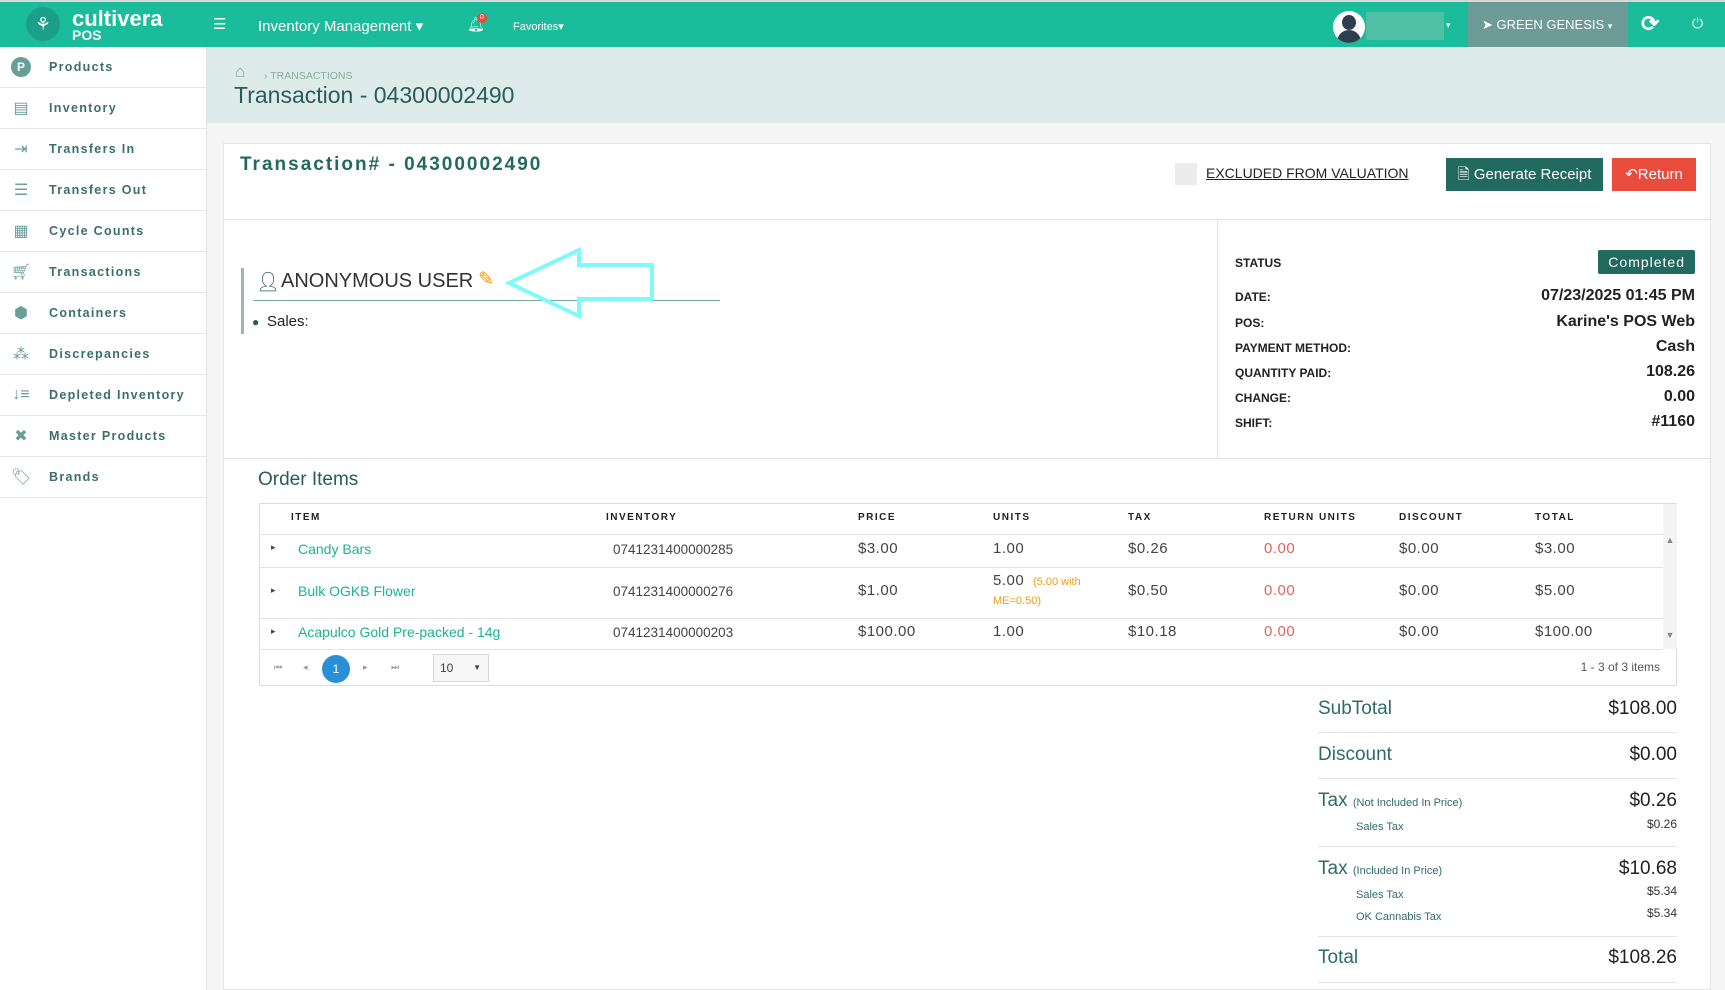 This screenshot has height=990, width=1725. What do you see at coordinates (1253, 297) in the screenshot?
I see `date-label: DATE:` at bounding box center [1253, 297].